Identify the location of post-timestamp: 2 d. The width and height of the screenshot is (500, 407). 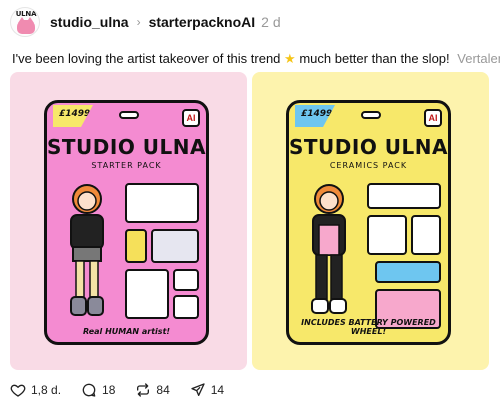
(270, 22).